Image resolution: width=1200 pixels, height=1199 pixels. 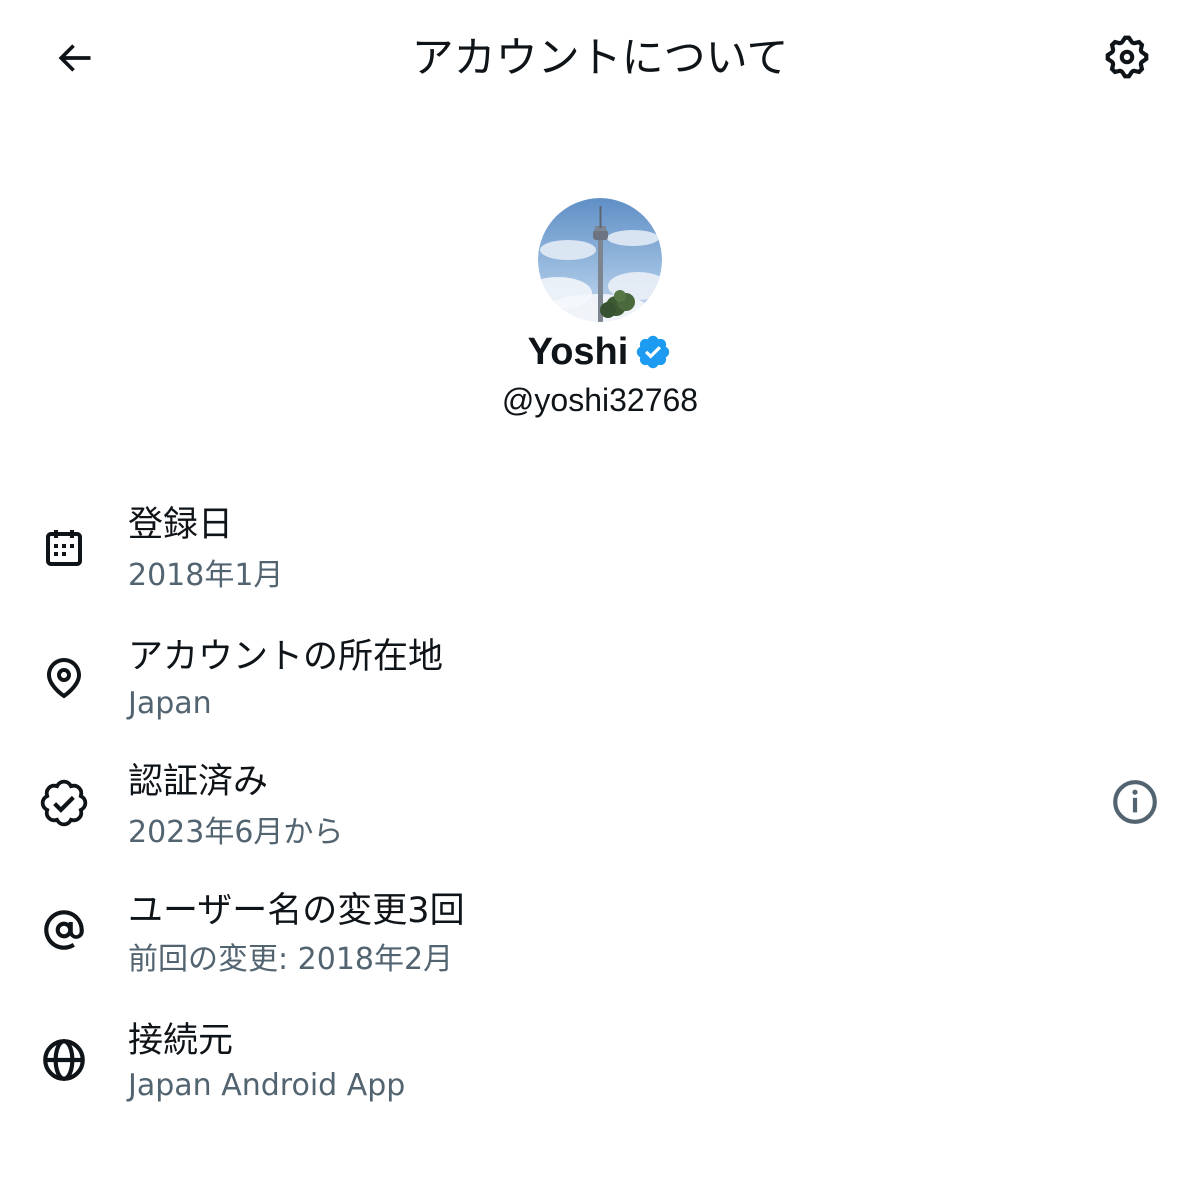 I want to click on verified-info-button, so click(x=1135, y=802).